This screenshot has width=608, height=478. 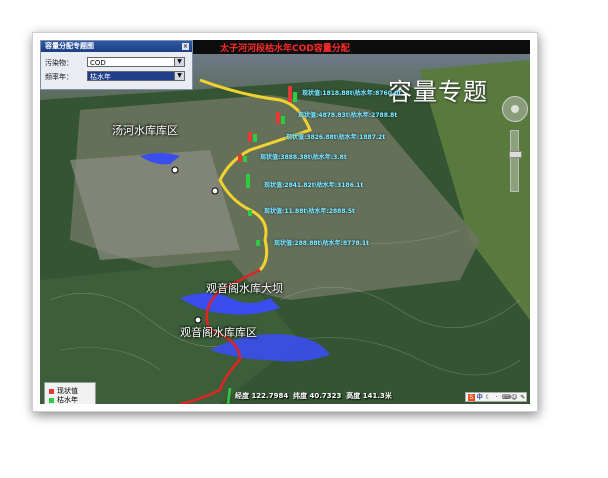 I want to click on pollutant-value: COD, so click(x=98, y=63).